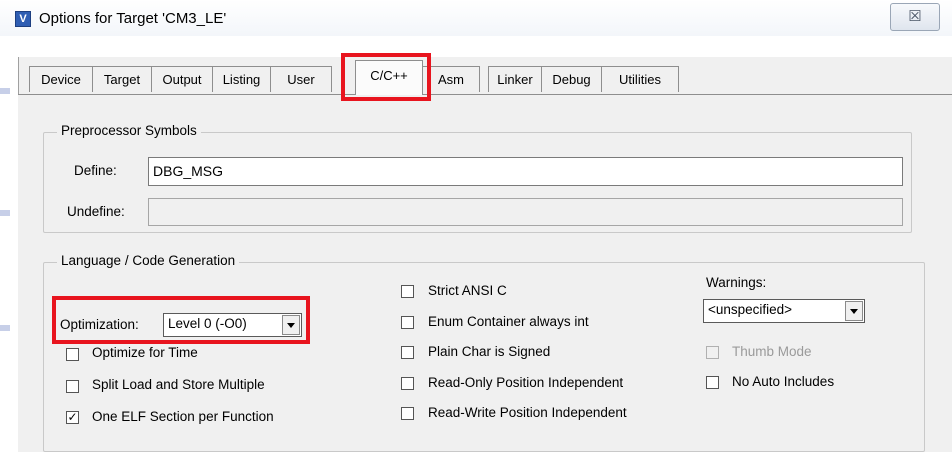  I want to click on keil-app-icon: V, so click(23, 19).